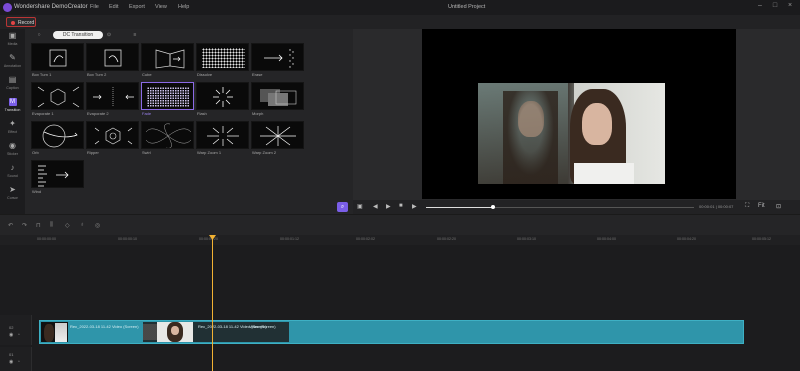 Image resolution: width=800 pixels, height=371 pixels. What do you see at coordinates (24, 225) in the screenshot?
I see `redo-icon: ↷` at bounding box center [24, 225].